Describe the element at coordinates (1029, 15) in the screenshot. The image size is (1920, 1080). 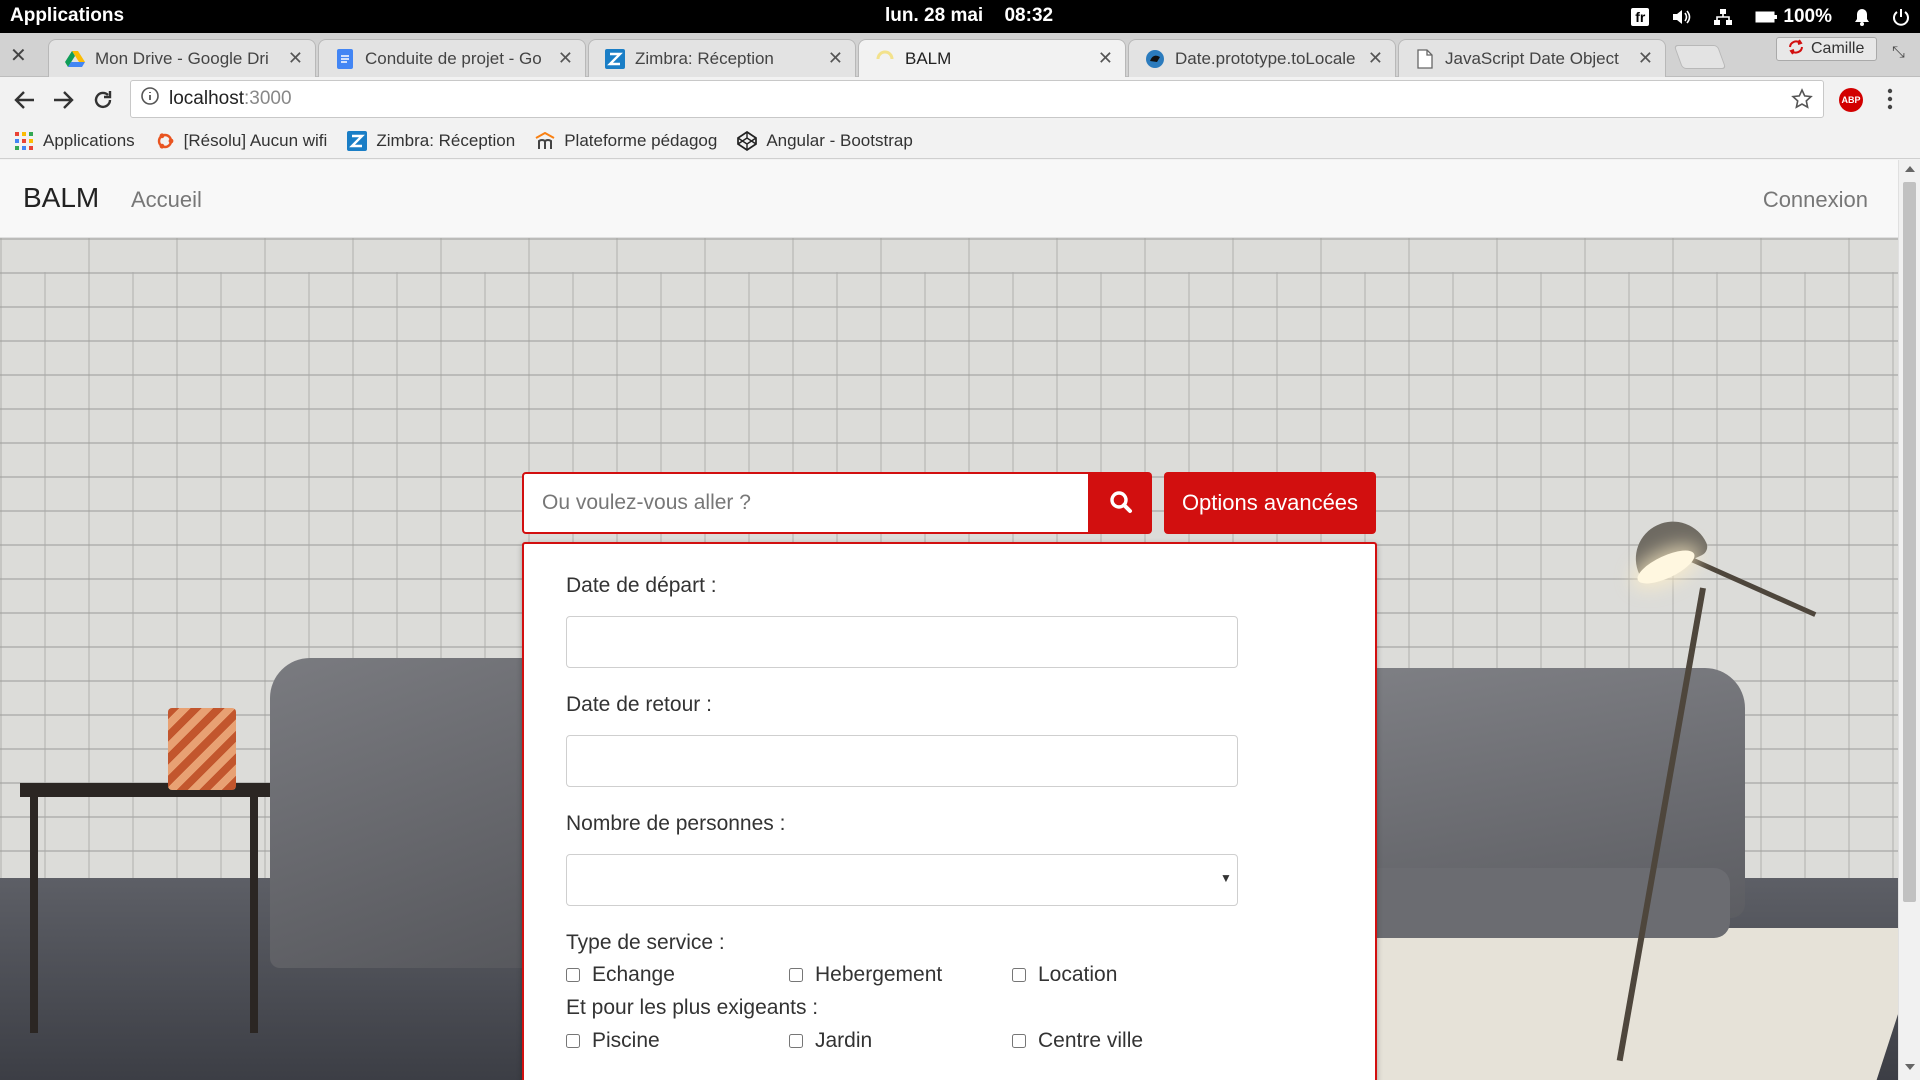
I see `os-time: 08:32` at that location.